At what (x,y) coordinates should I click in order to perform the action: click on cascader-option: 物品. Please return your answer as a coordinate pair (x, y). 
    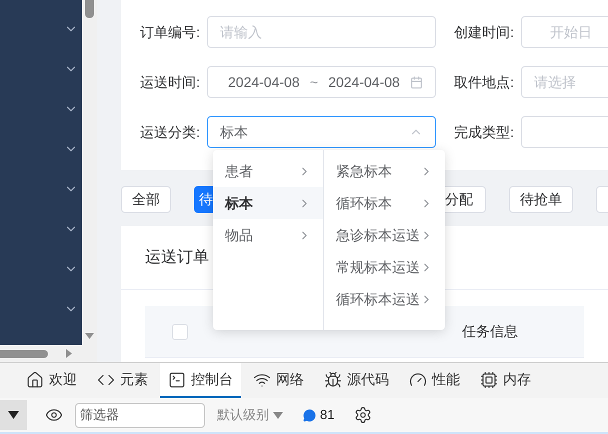
    Looking at the image, I should click on (268, 235).